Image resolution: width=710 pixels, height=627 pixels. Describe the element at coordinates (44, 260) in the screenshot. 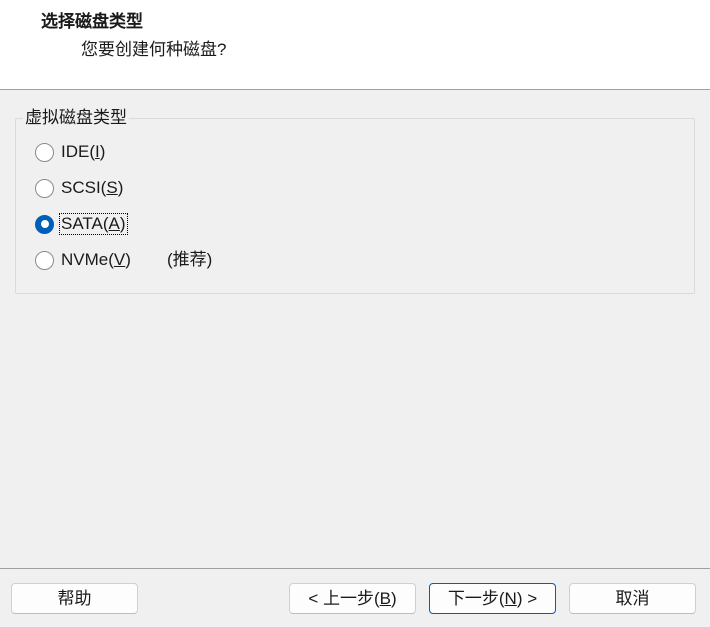

I see `radio-button-nvme` at that location.